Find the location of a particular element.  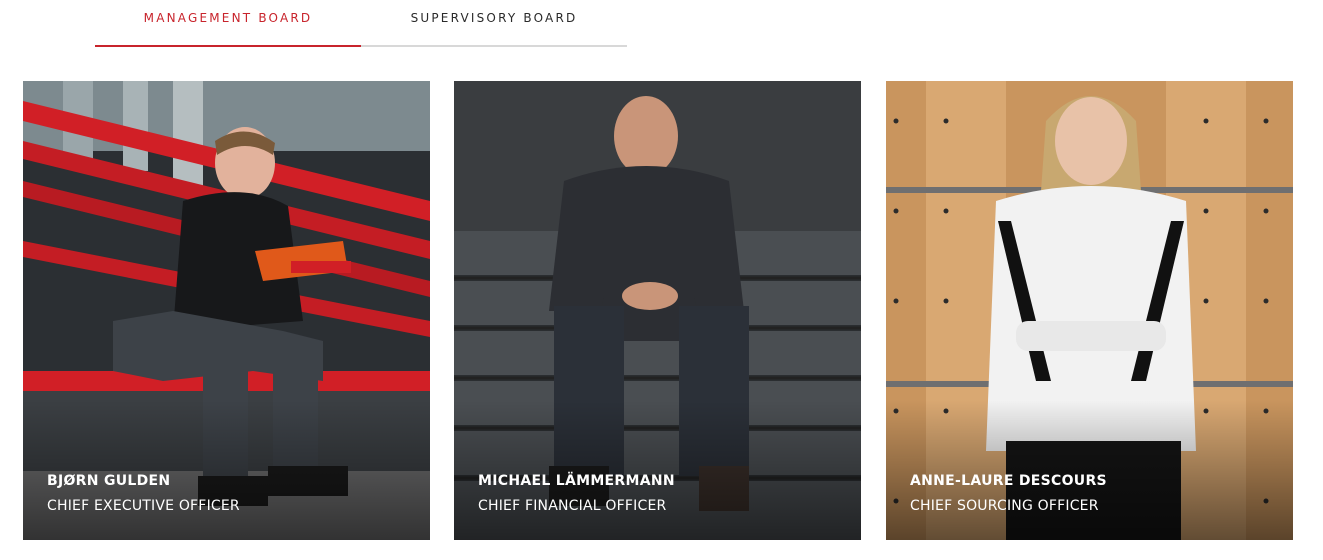

board-tabs: MANAGEMENT BOARD SUPERVISORY BOARD is located at coordinates (361, 23).